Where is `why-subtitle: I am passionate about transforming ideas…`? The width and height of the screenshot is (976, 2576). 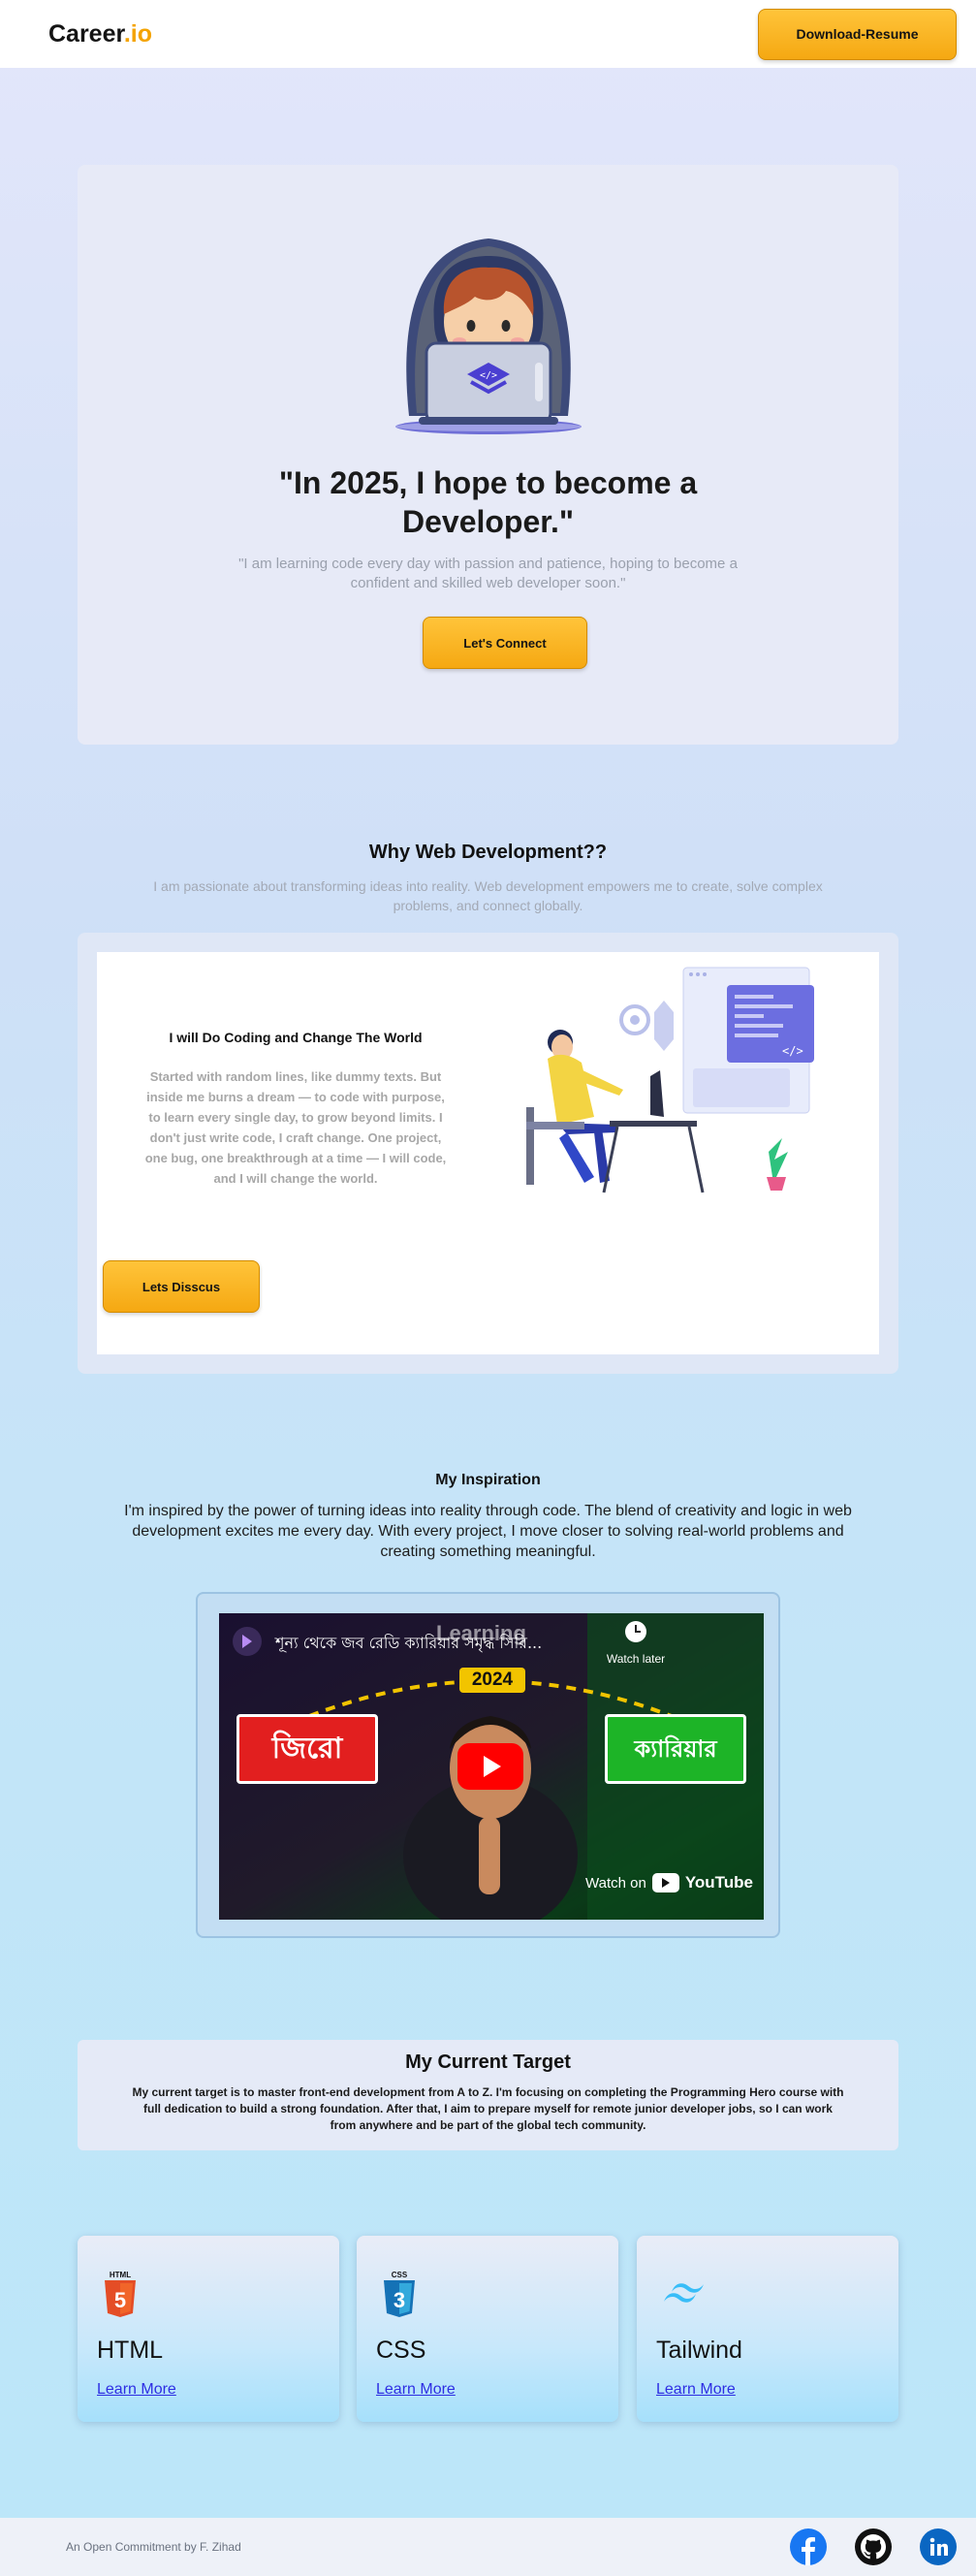
why-subtitle: I am passionate about transforming ideas… is located at coordinates (488, 895).